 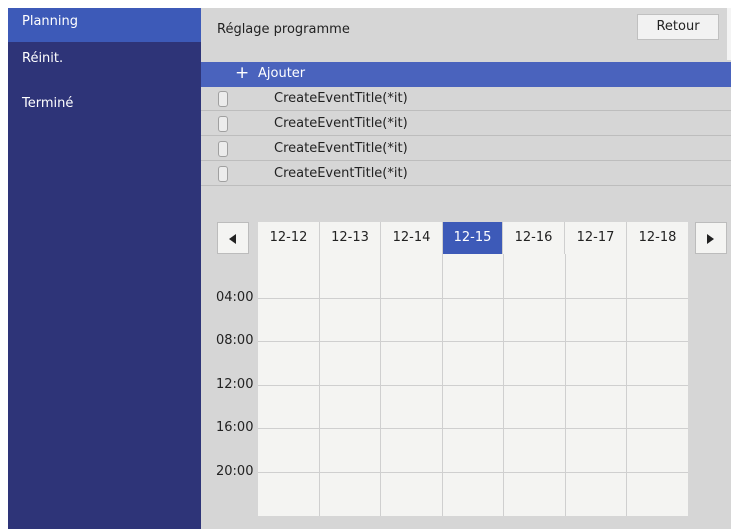 I want to click on date-cell-selected: 12-15, so click(x=473, y=238).